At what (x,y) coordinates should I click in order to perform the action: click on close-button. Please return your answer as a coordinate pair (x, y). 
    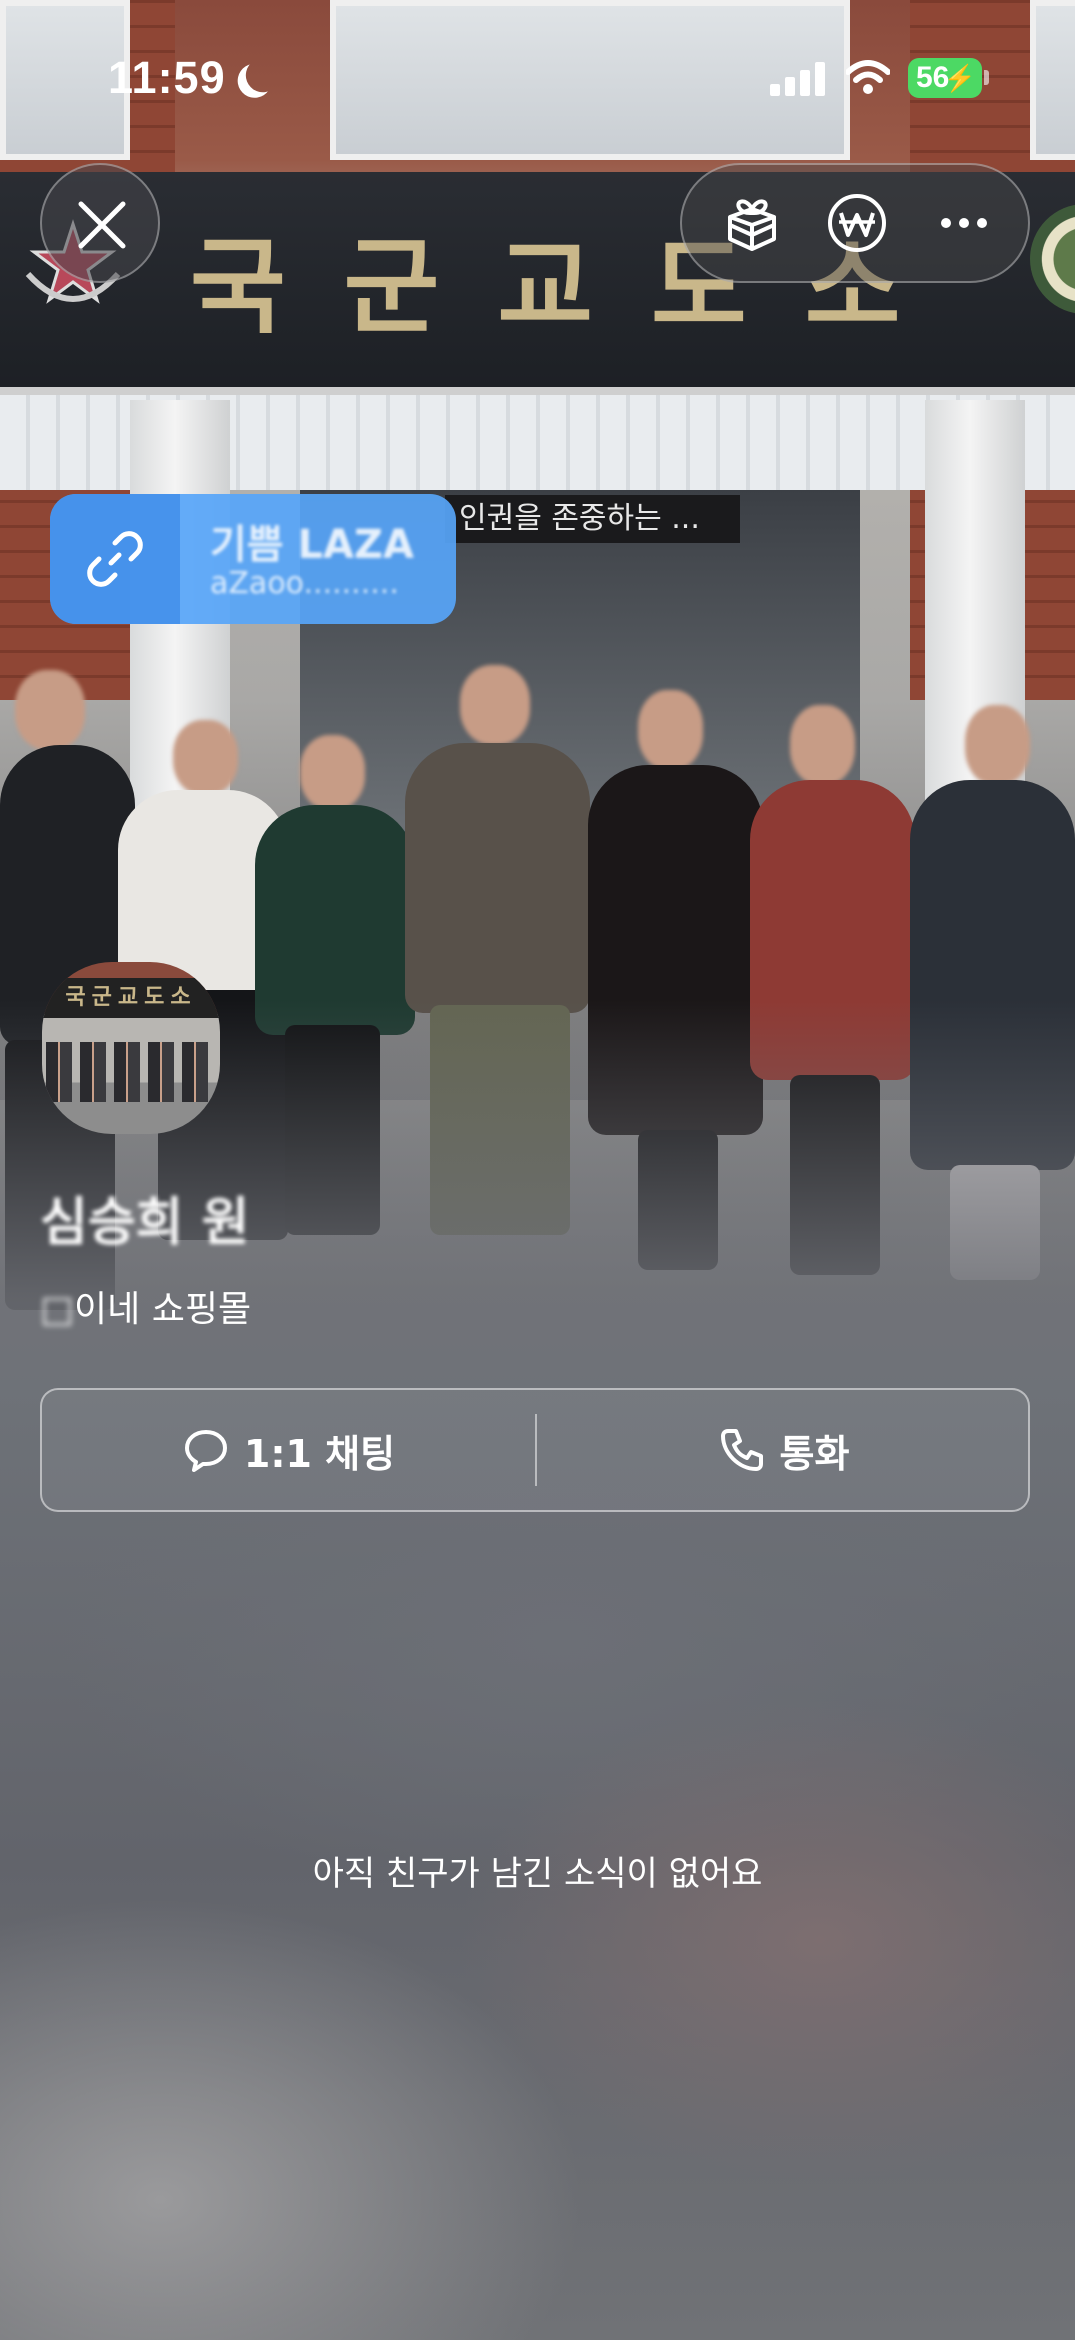
    Looking at the image, I should click on (100, 223).